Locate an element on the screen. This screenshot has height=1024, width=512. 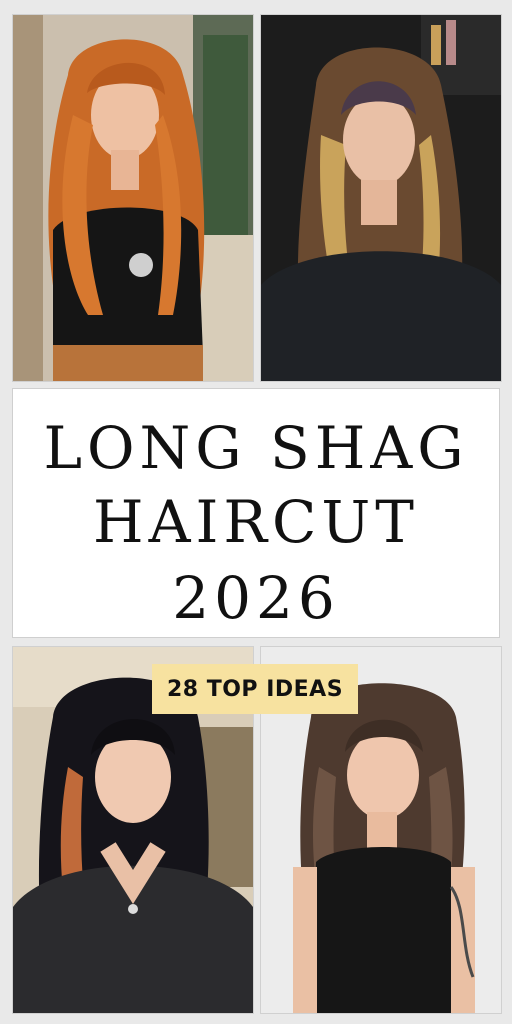
title-line-2: HAIRCUT is located at coordinates (256, 522).